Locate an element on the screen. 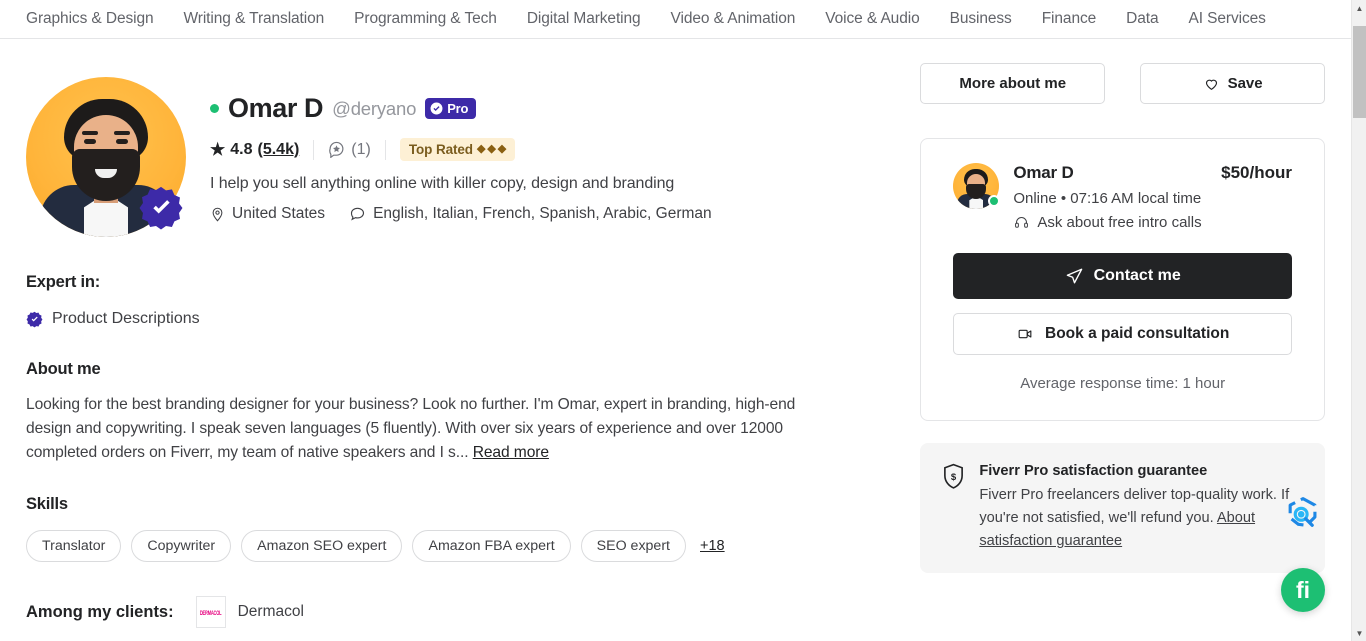  more-about-me-label: More about me is located at coordinates (1013, 83).